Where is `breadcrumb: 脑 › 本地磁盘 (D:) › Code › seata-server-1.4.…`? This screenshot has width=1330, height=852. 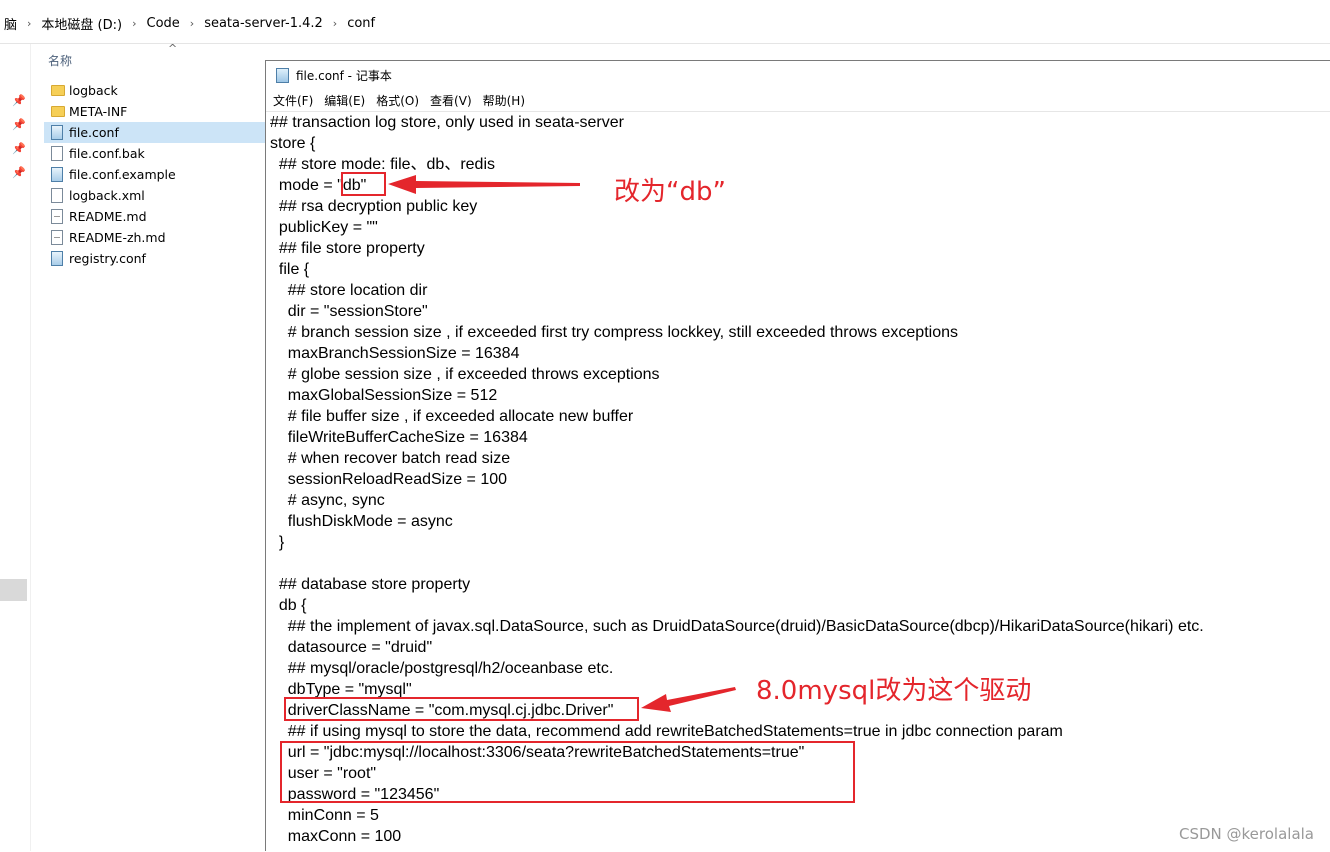
breadcrumb: 脑 › 本地磁盘 (D:) › Code › seata-server-1.4.… is located at coordinates (189, 23).